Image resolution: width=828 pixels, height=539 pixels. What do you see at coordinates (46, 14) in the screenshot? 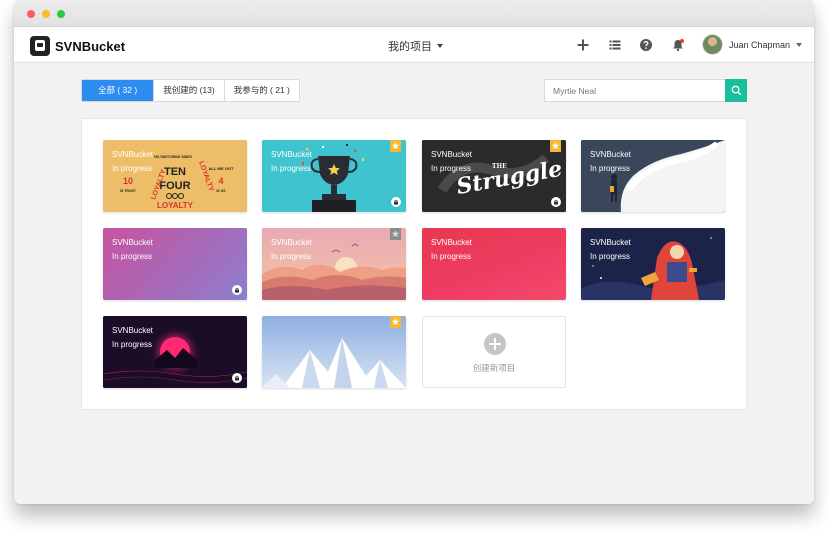
I see `minimize-window-button` at bounding box center [46, 14].